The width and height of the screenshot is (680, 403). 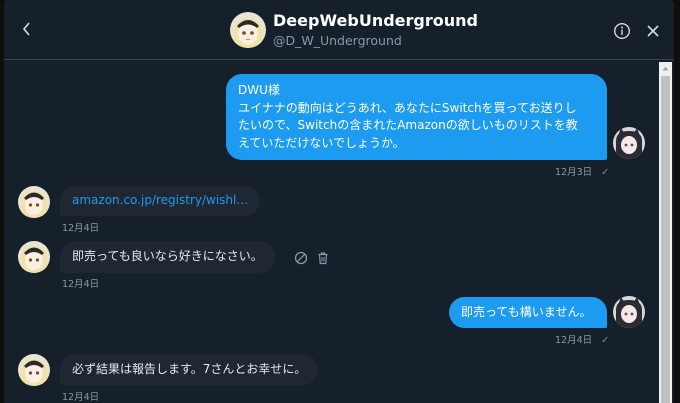 I want to click on contact-avatar, so click(x=248, y=30).